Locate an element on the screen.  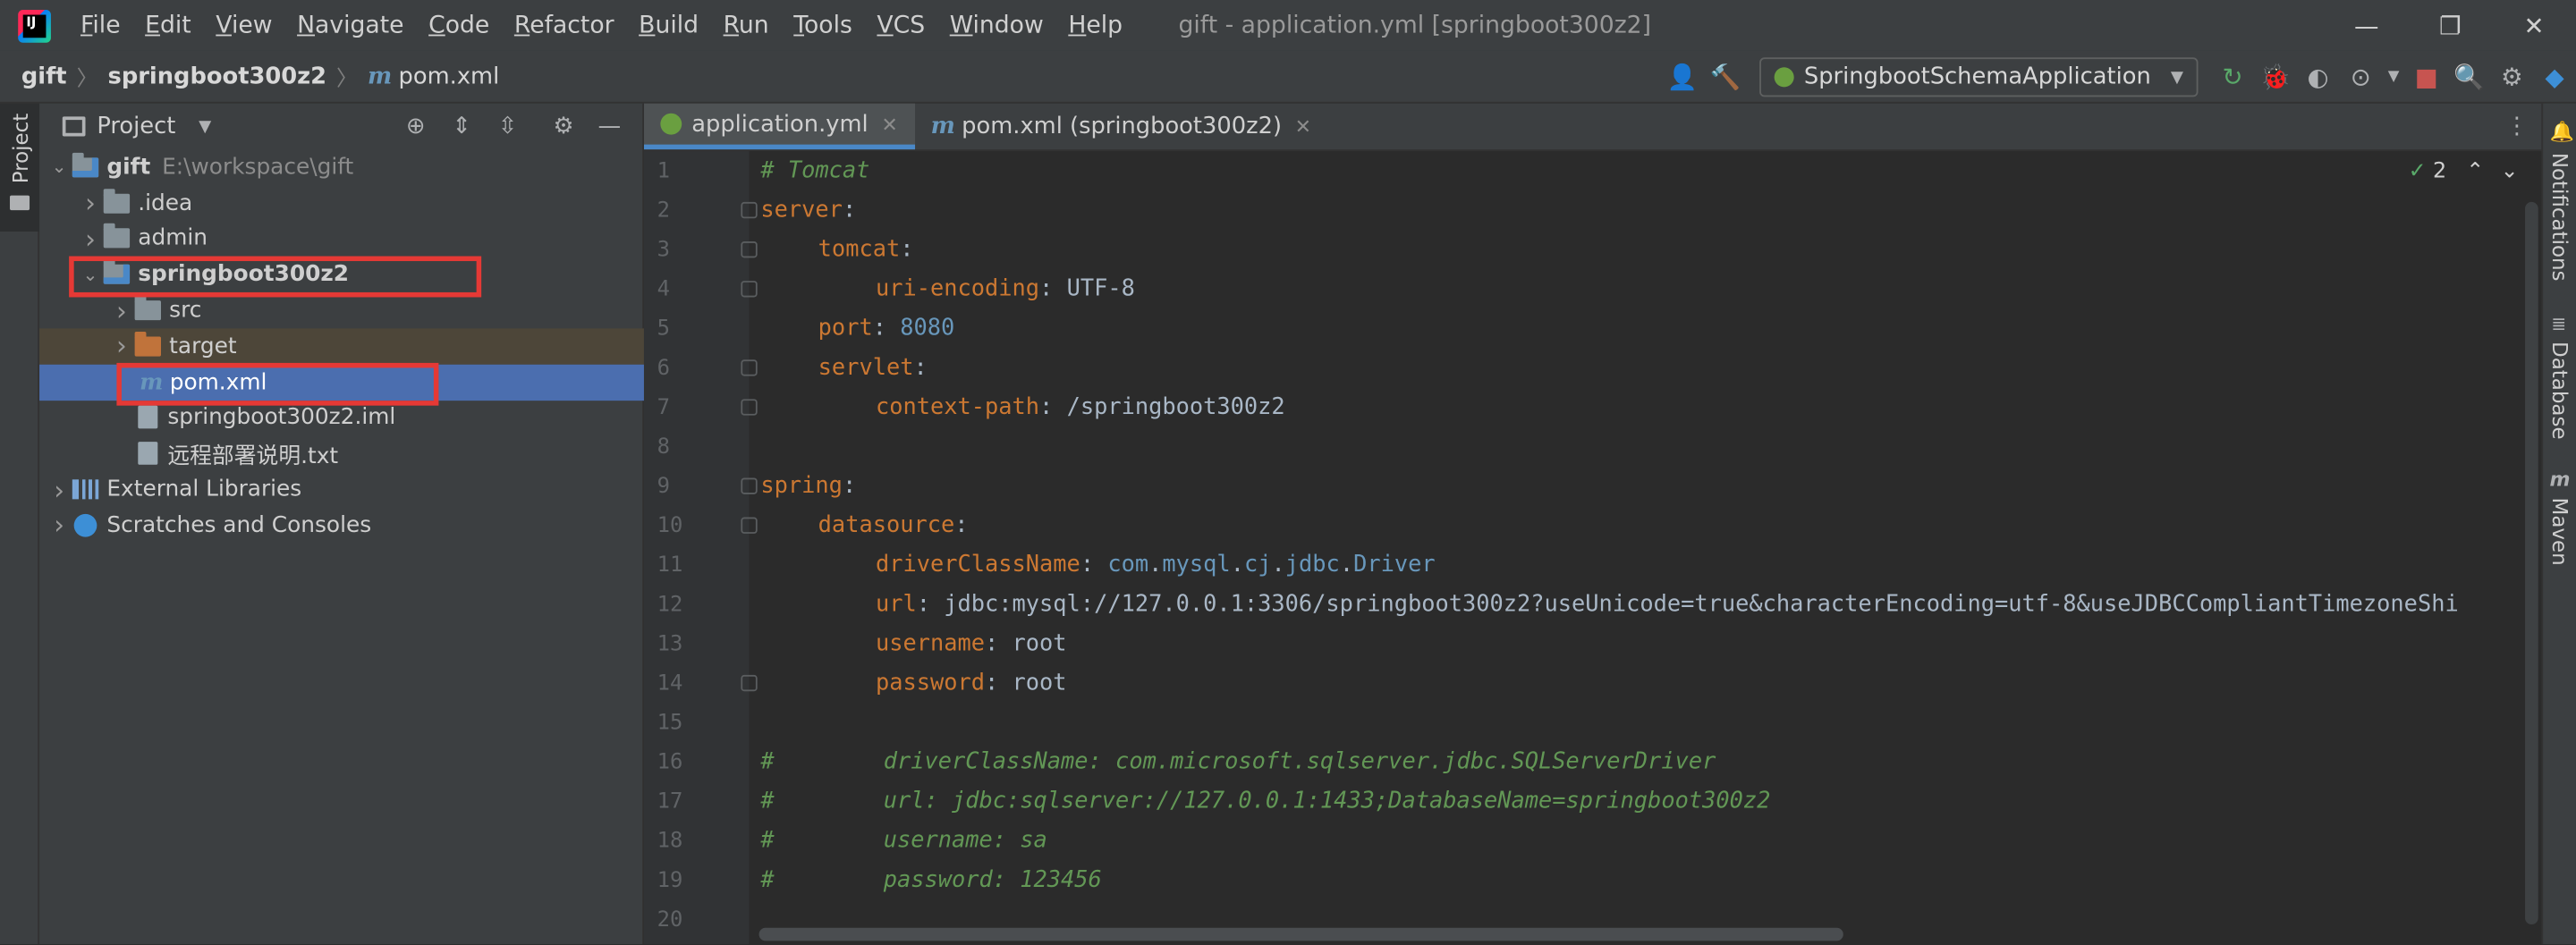
tree-item: › target is located at coordinates (341, 346).